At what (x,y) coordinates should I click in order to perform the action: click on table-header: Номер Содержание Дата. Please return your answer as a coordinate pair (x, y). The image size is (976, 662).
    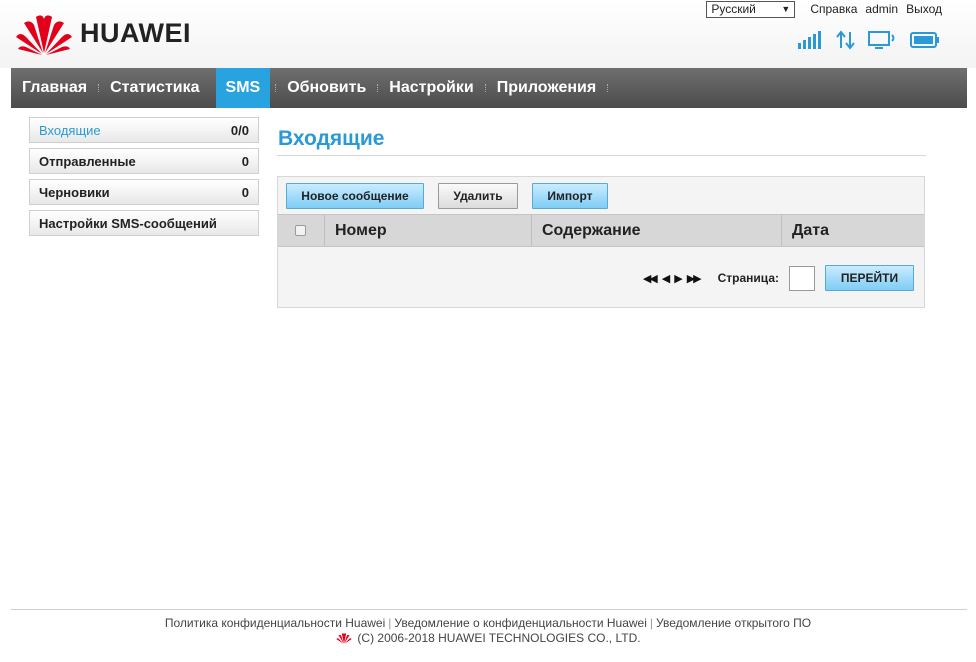
    Looking at the image, I should click on (601, 230).